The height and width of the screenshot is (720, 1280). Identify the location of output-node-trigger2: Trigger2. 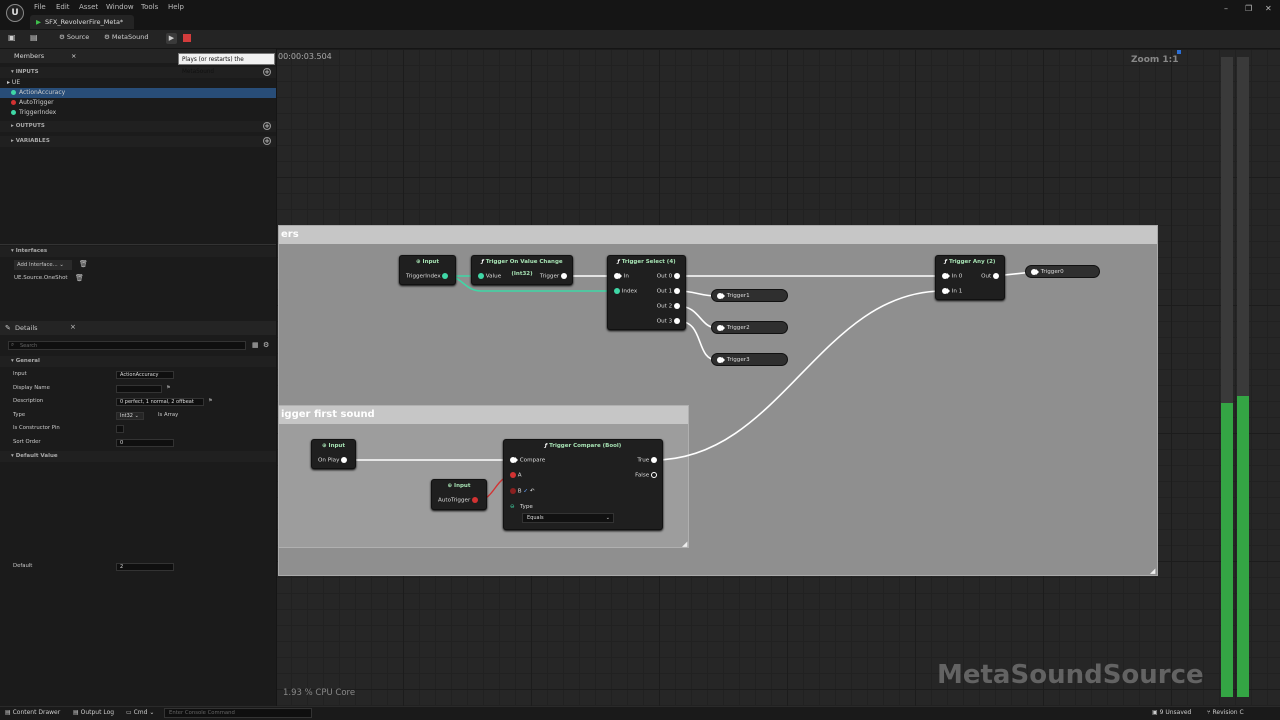
(749, 327).